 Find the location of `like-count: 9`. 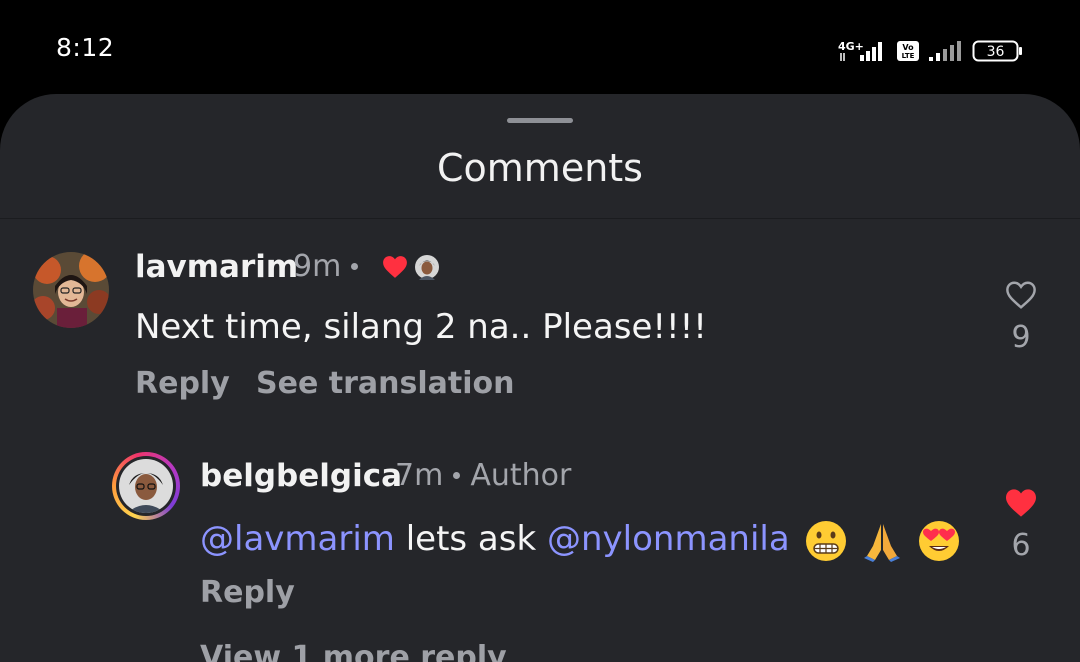

like-count: 9 is located at coordinates (1021, 337).